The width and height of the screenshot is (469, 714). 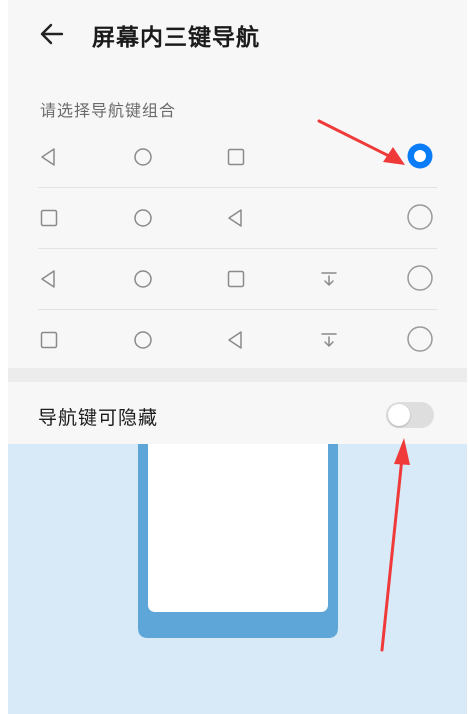 I want to click on page-title: 屏幕内三键导航, so click(x=176, y=38).